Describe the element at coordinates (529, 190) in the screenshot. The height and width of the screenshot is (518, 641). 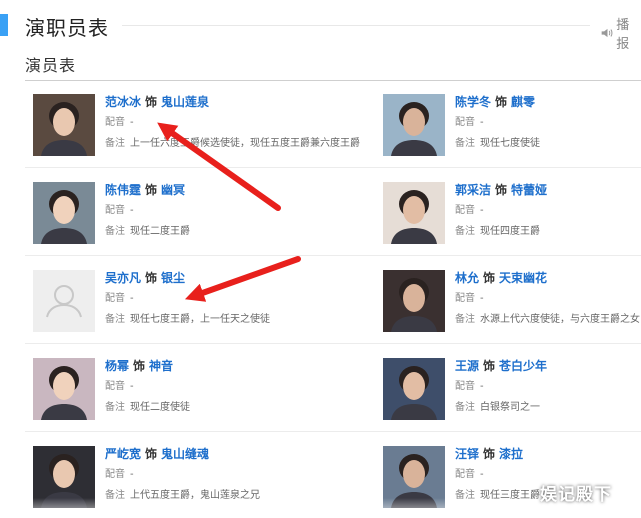
I see `role-name-link: 特蕾娅` at that location.